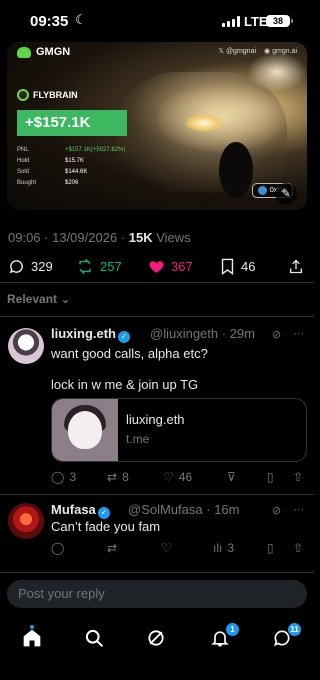 Image resolution: width=320 pixels, height=680 pixels. What do you see at coordinates (125, 384) in the screenshot?
I see `reply-text-line: lock in w me & join up TG` at bounding box center [125, 384].